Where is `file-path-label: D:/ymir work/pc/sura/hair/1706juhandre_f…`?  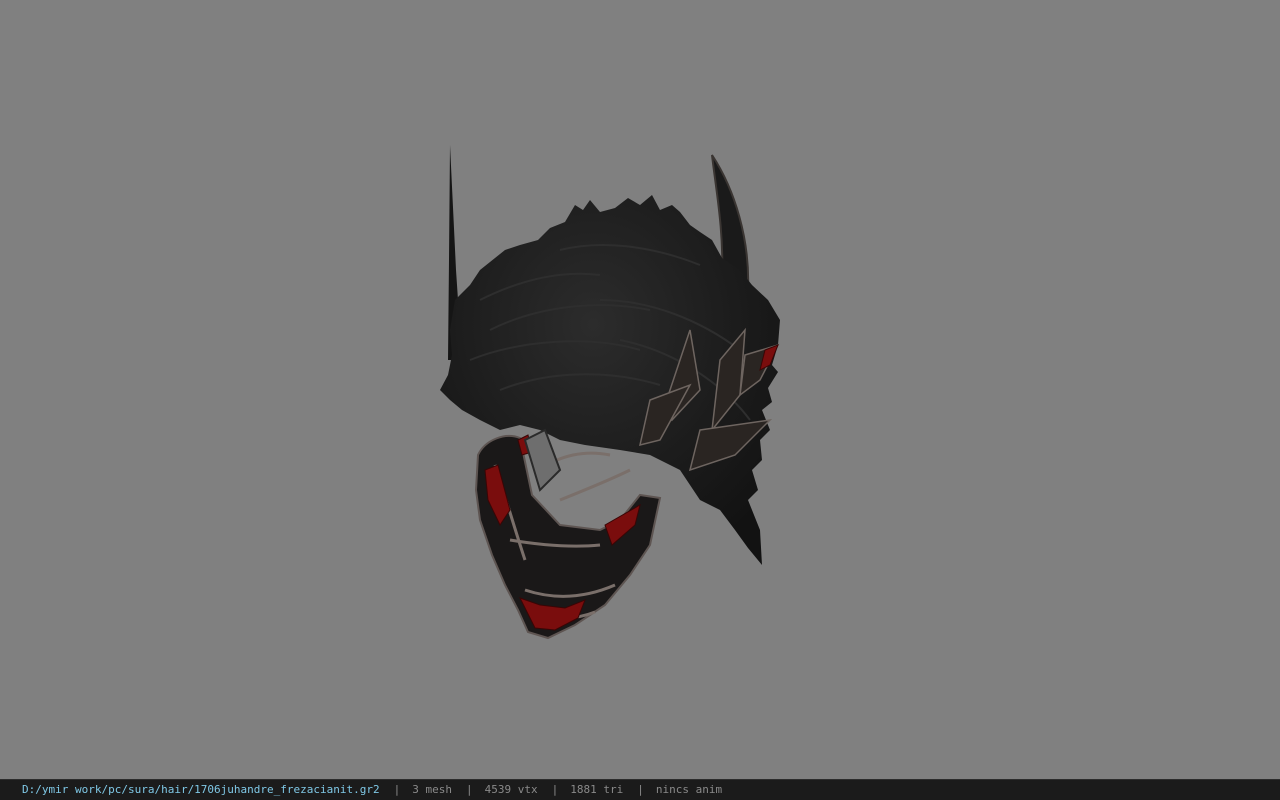 file-path-label: D:/ymir work/pc/sura/hair/1706juhandre_f… is located at coordinates (201, 789).